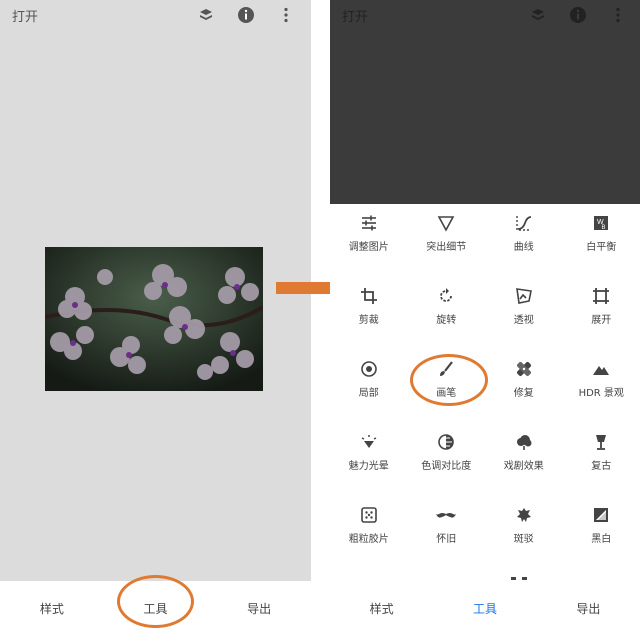  I want to click on mustache-icon, so click(446, 515).